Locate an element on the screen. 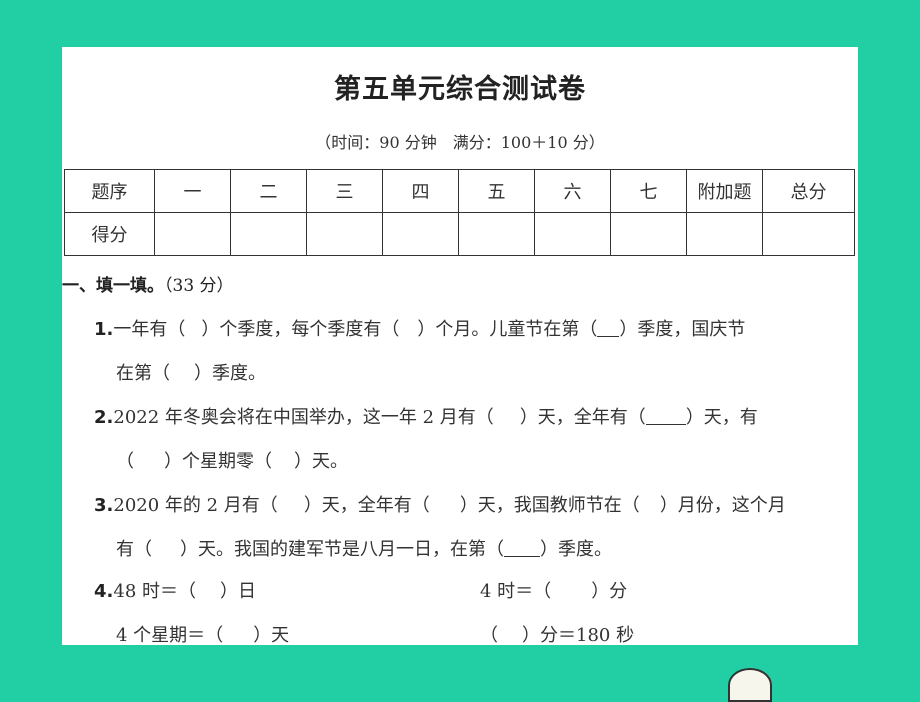 Image resolution: width=920 pixels, height=702 pixels. question-text: ）日 is located at coordinates (238, 591).